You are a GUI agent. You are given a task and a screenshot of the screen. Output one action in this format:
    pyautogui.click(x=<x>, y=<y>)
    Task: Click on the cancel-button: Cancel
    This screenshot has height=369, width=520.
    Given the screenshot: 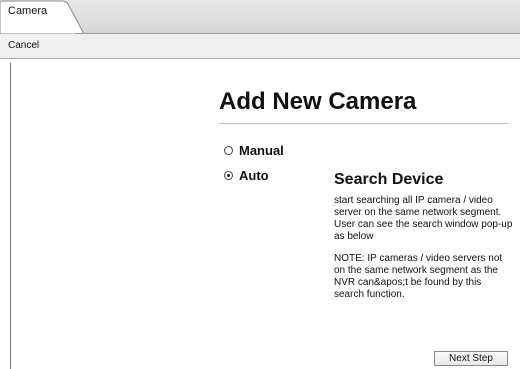 What is the action you would take?
    pyautogui.click(x=23, y=45)
    